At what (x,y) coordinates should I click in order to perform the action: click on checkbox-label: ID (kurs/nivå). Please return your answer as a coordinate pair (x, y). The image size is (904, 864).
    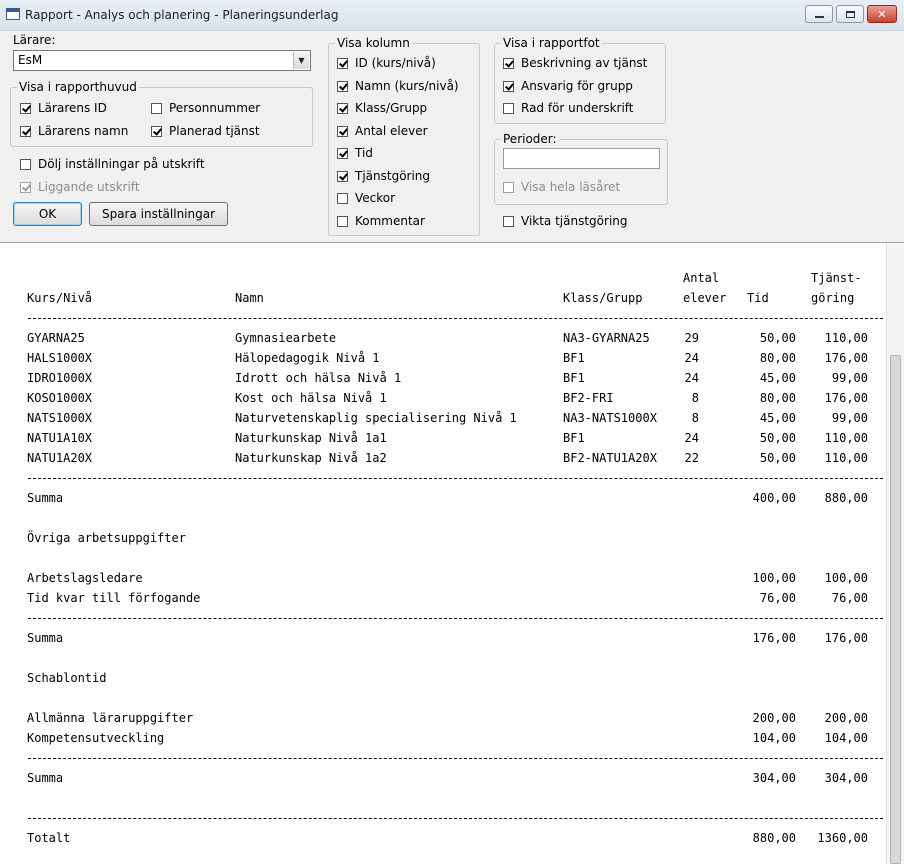
    Looking at the image, I should click on (395, 63).